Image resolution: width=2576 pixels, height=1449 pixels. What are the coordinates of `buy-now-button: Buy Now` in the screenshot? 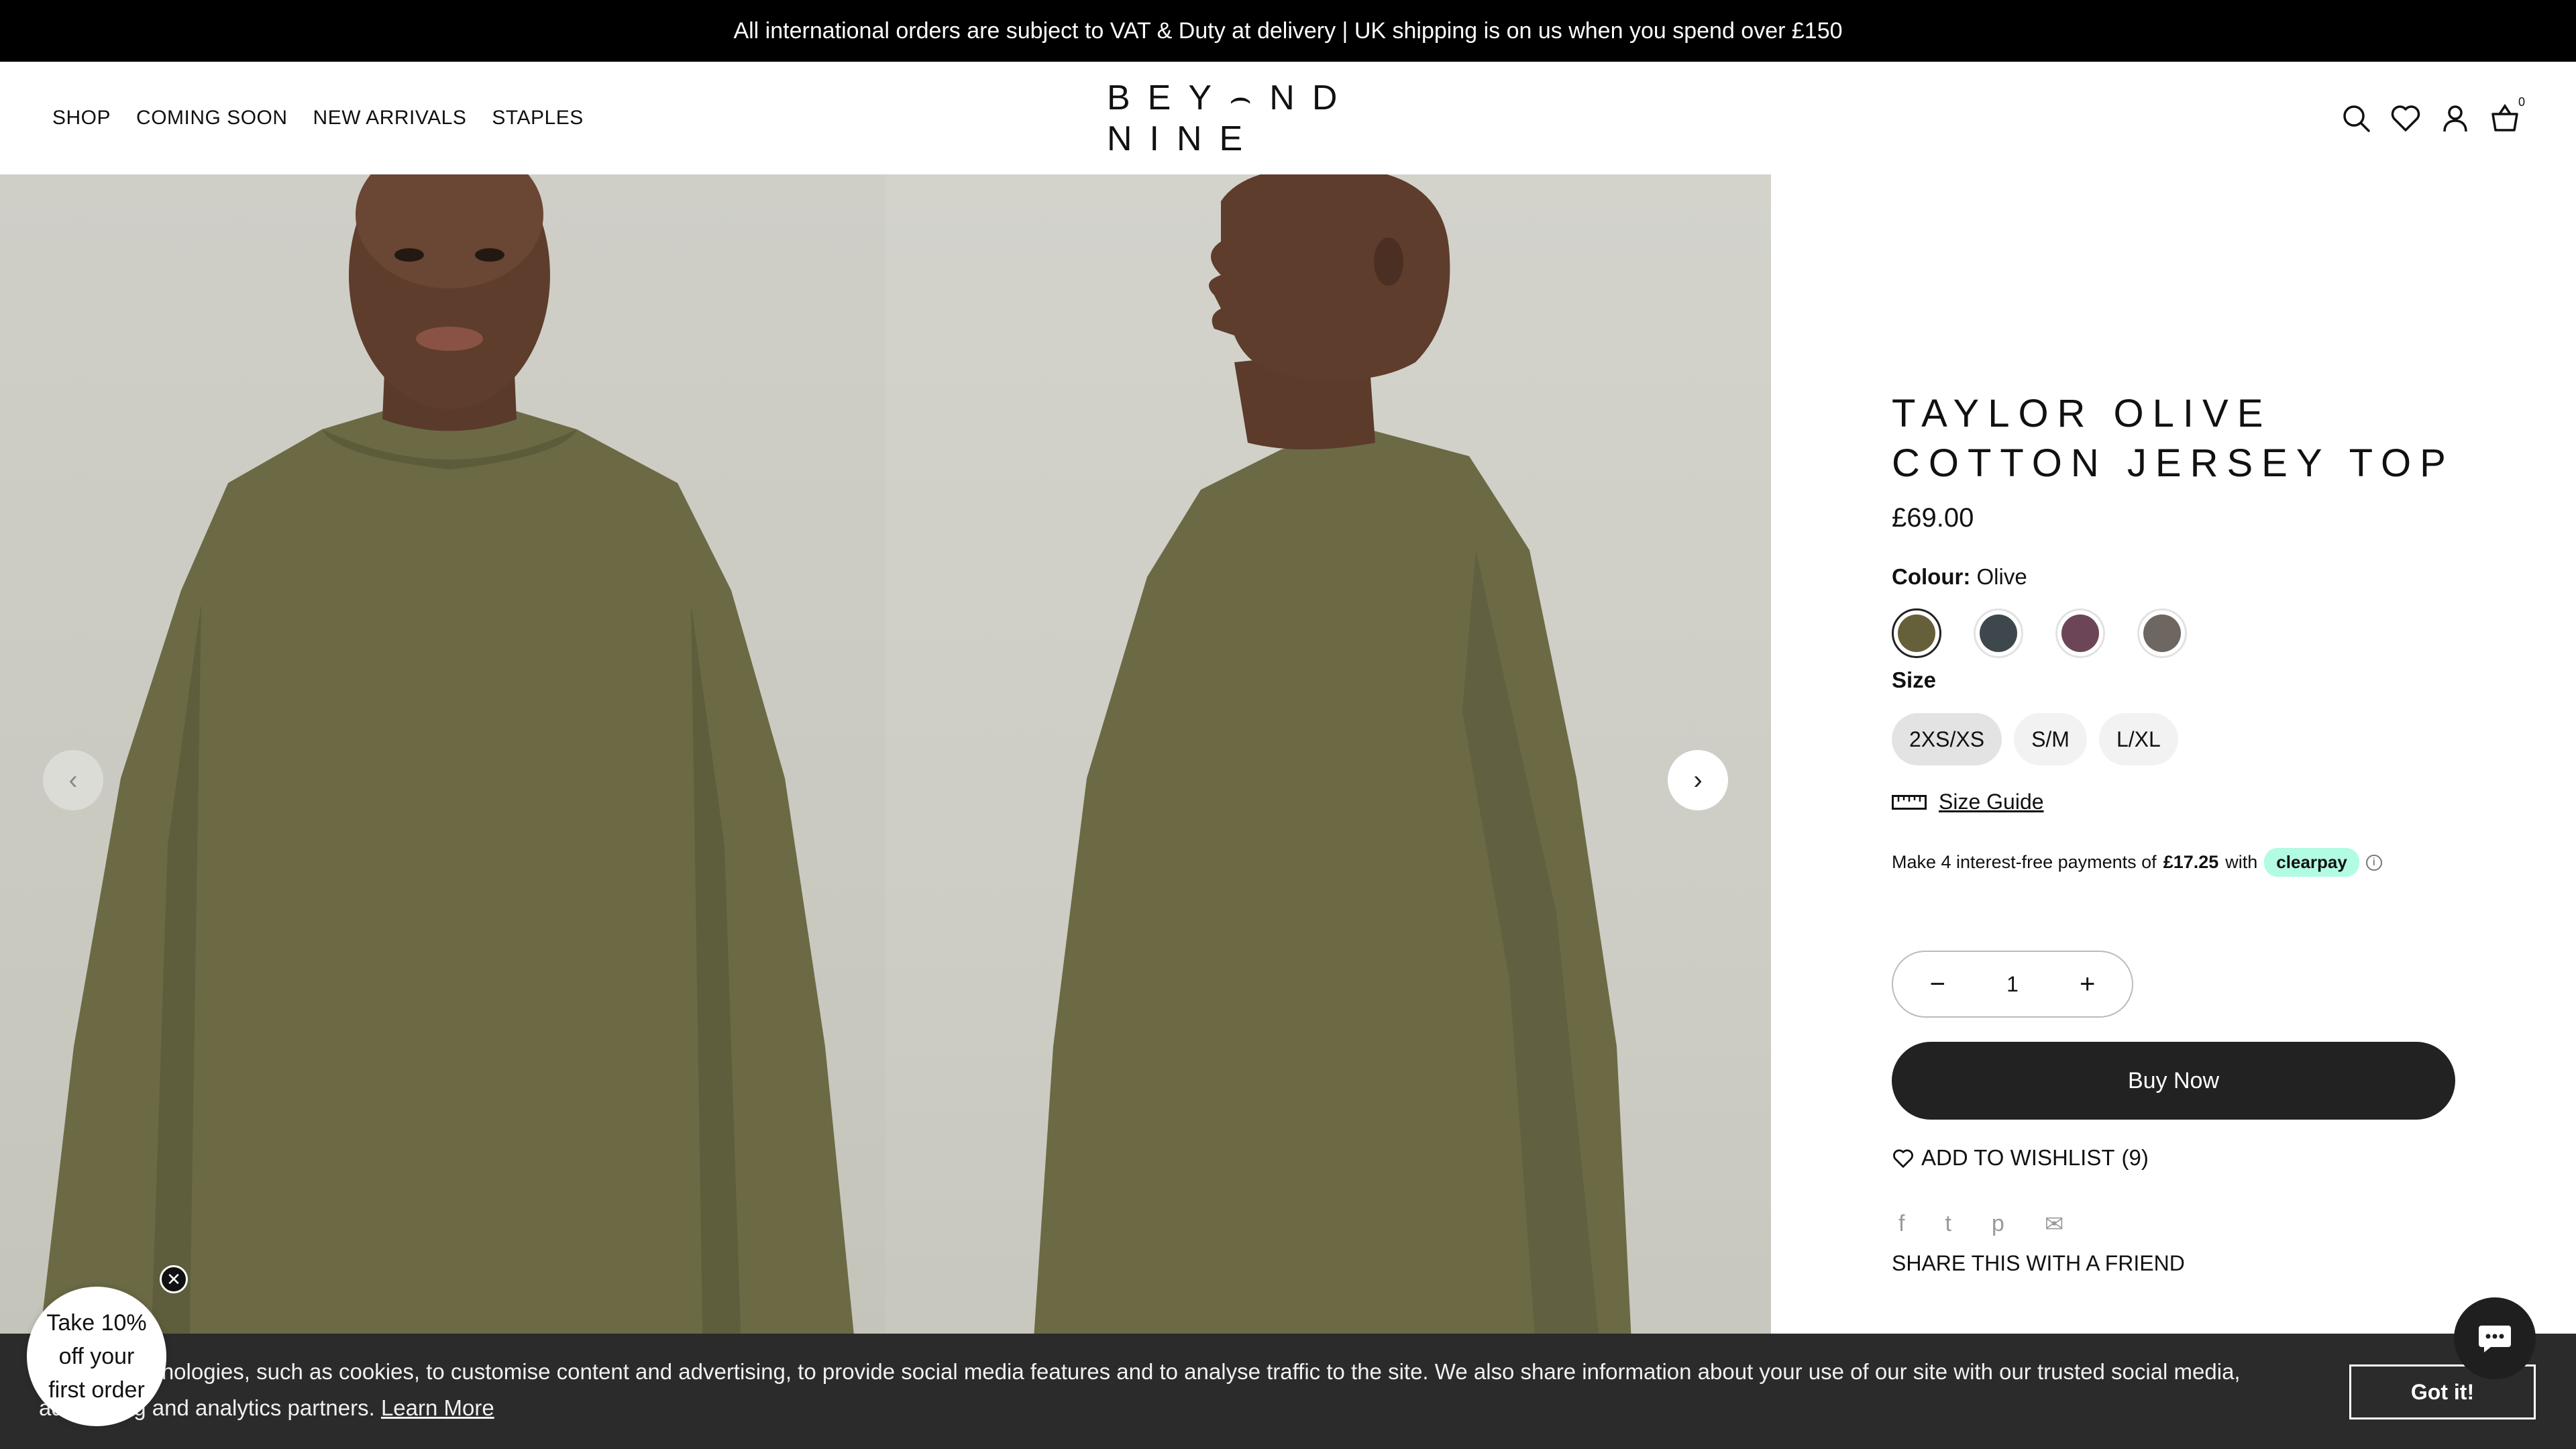 It's located at (2173, 1081).